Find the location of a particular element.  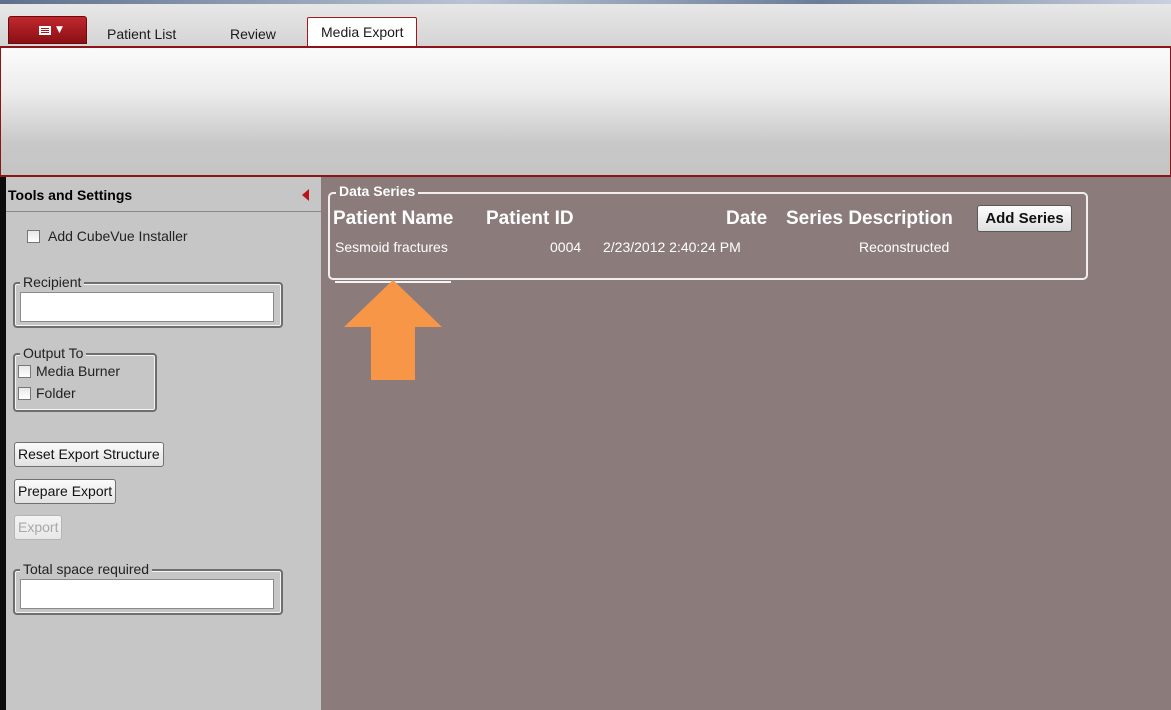

tab-strip: ▼ Patient List Review Media Export is located at coordinates (585, 24).